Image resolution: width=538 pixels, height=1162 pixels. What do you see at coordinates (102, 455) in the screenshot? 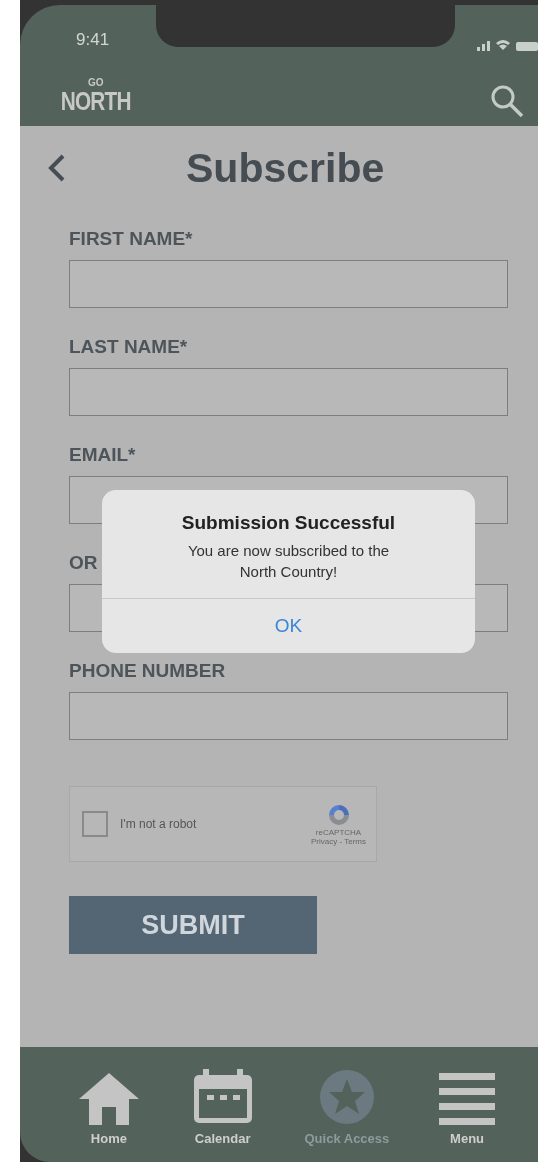
I see `field-label: EMAIL*` at bounding box center [102, 455].